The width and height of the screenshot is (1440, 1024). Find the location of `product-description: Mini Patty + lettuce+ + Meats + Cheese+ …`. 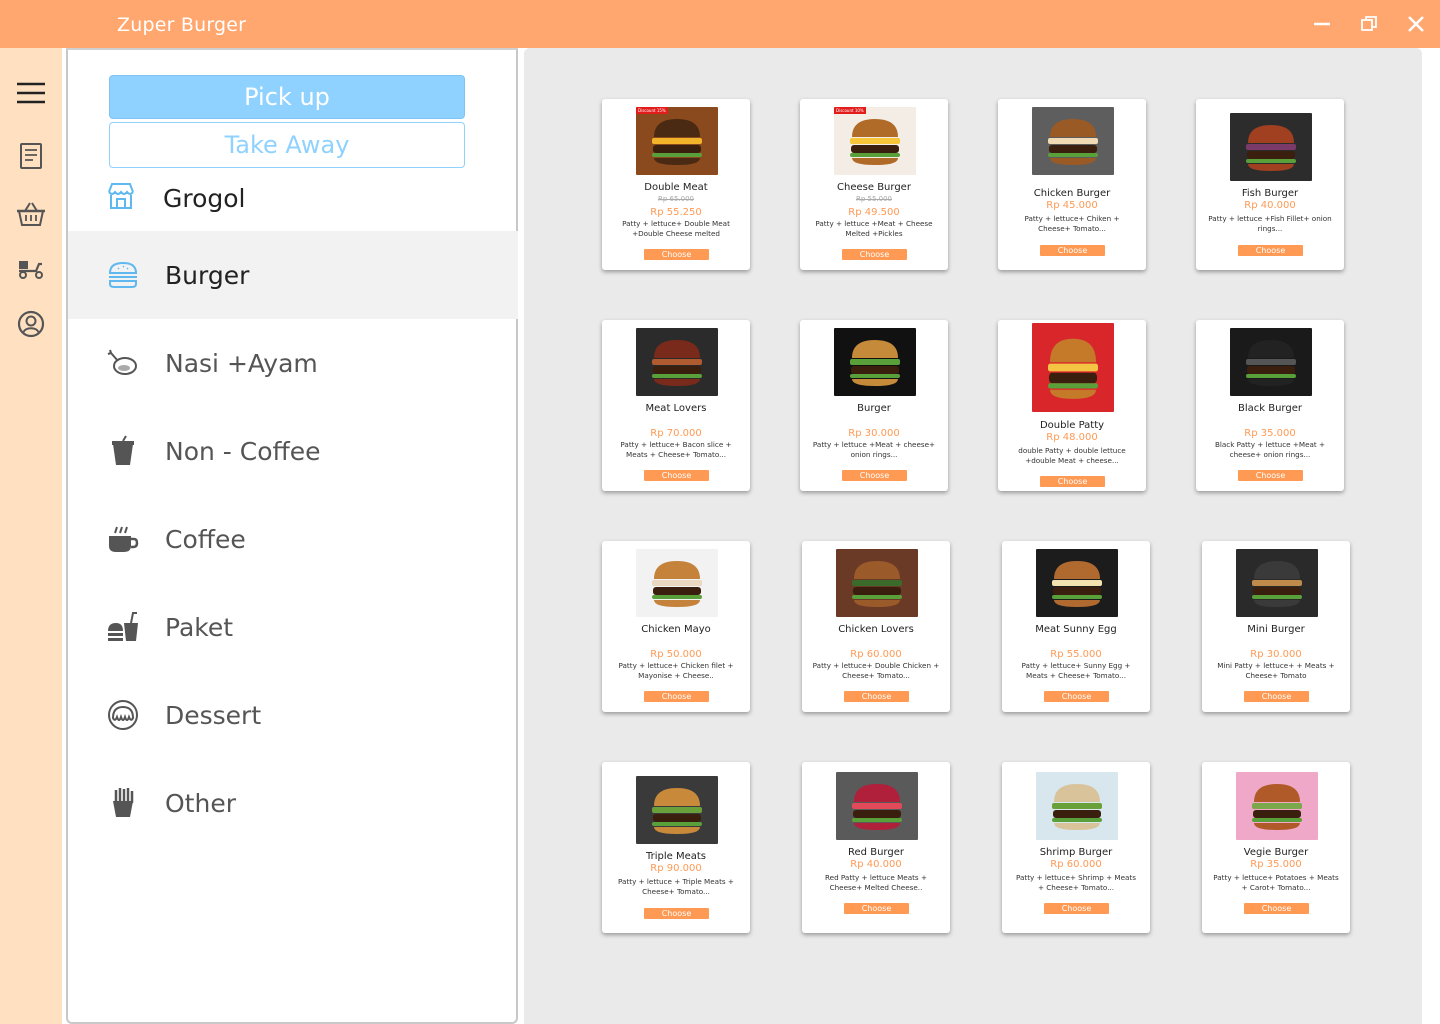

product-description: Mini Patty + lettuce+ + Meats + Cheese+ … is located at coordinates (1276, 670).